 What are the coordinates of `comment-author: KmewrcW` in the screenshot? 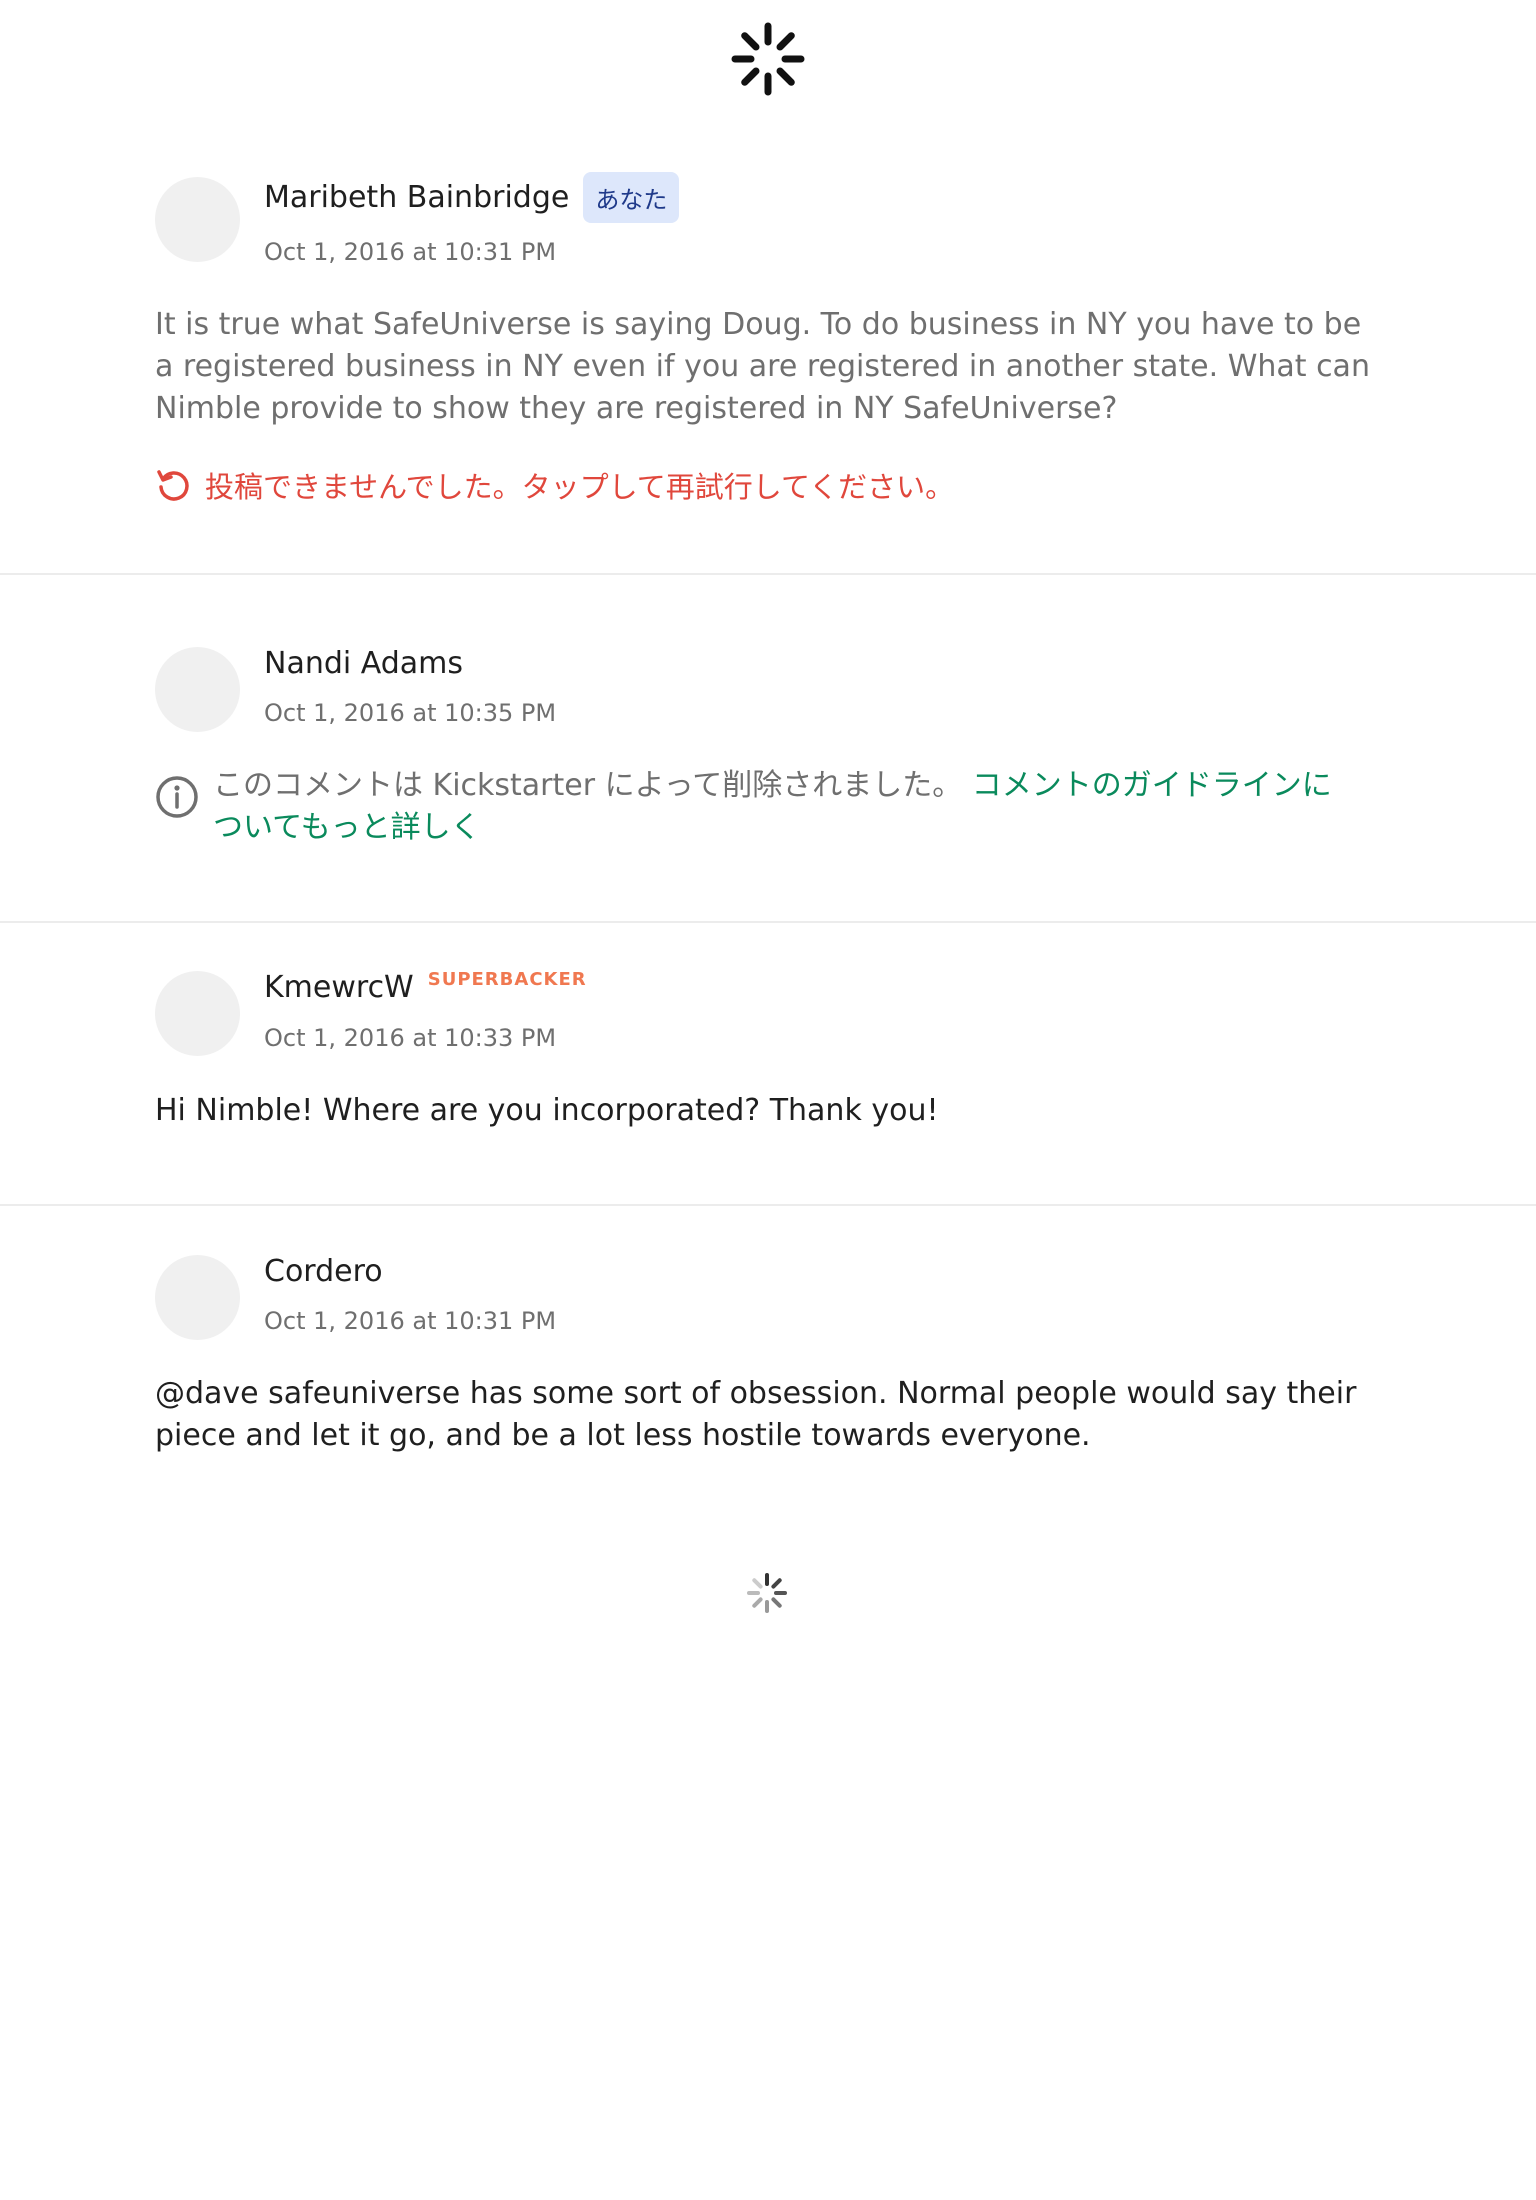 It's located at (339, 987).